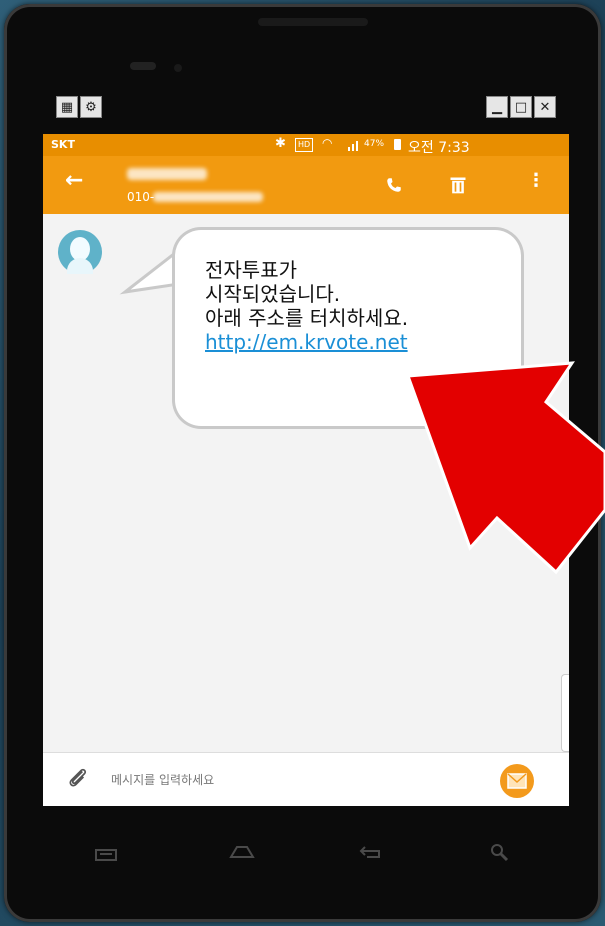  I want to click on pointer-arrow-annotation, so click(505, 468).